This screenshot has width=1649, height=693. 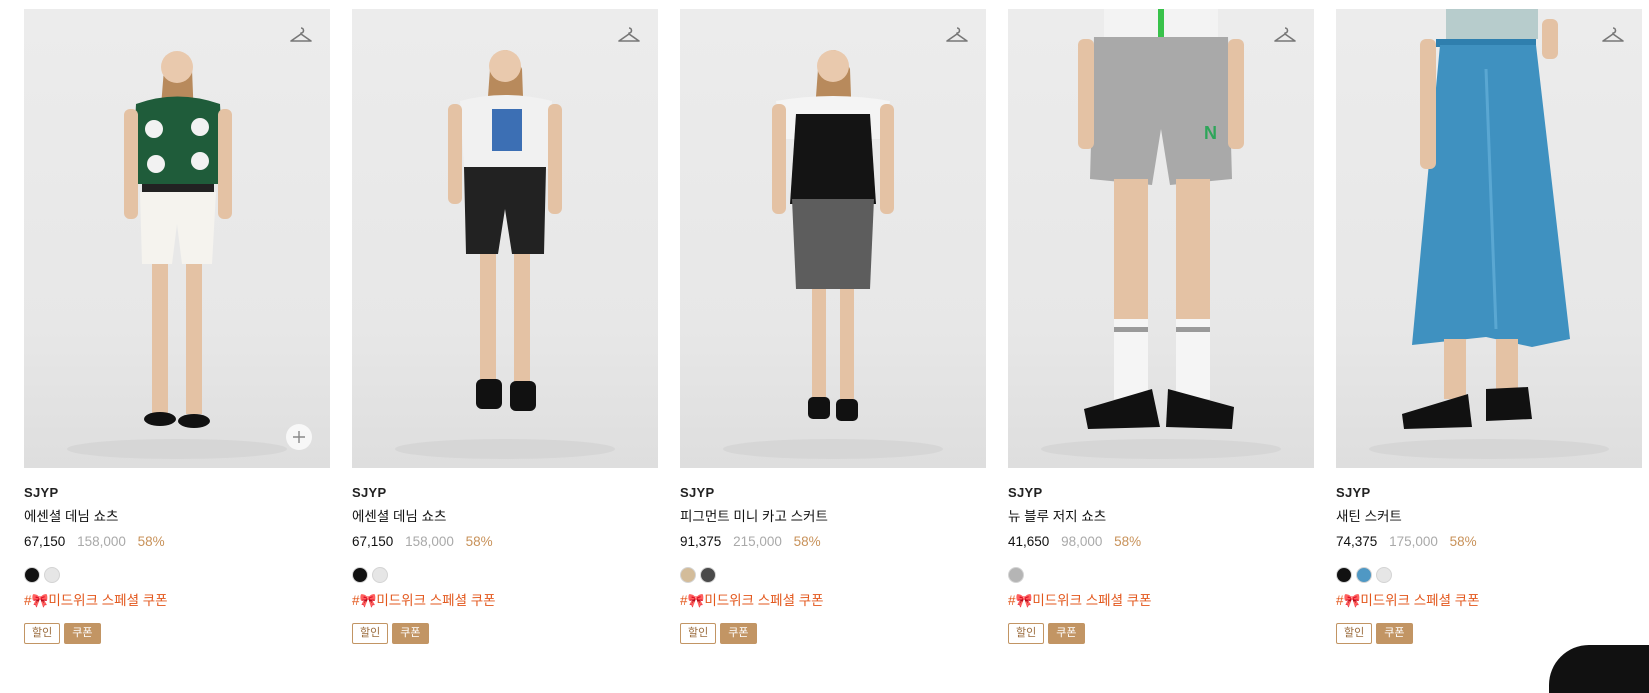 I want to click on original-price: 98,000, so click(x=1082, y=541).